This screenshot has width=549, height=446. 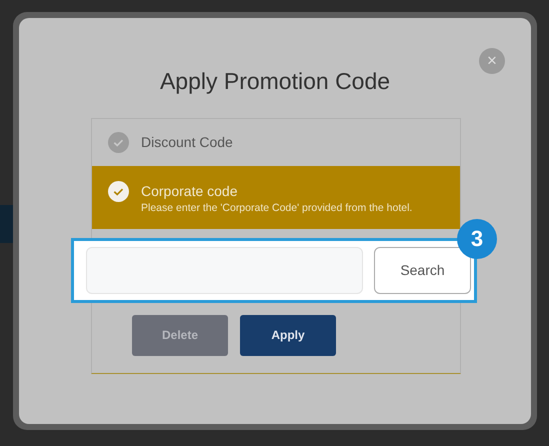 I want to click on code-input-field, so click(x=224, y=270).